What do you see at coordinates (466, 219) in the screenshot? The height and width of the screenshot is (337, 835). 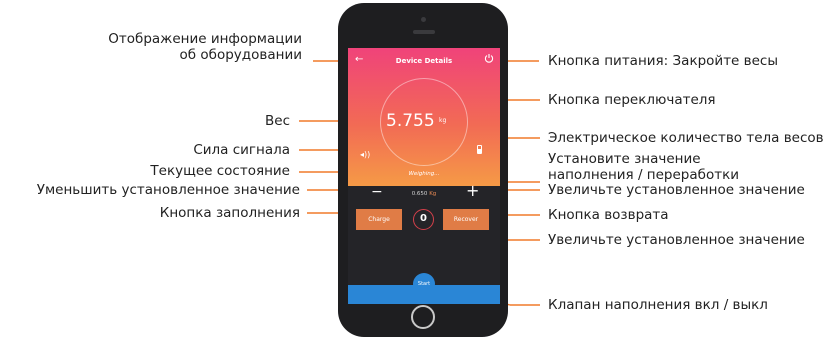 I see `recover-button: Recover` at bounding box center [466, 219].